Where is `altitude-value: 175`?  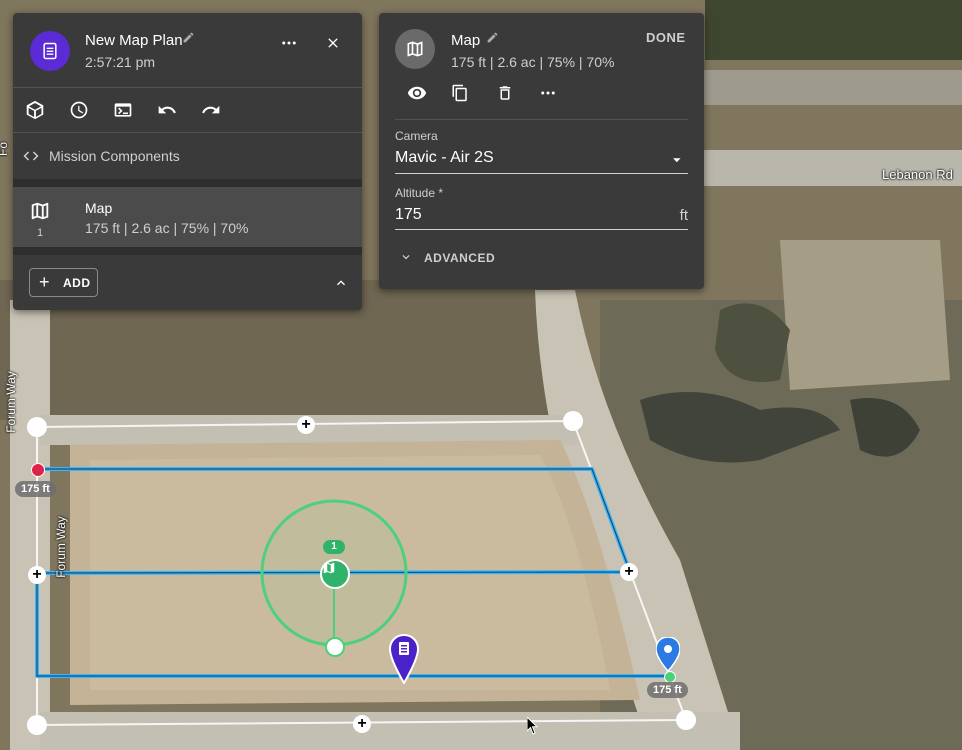
altitude-value: 175 is located at coordinates (408, 214).